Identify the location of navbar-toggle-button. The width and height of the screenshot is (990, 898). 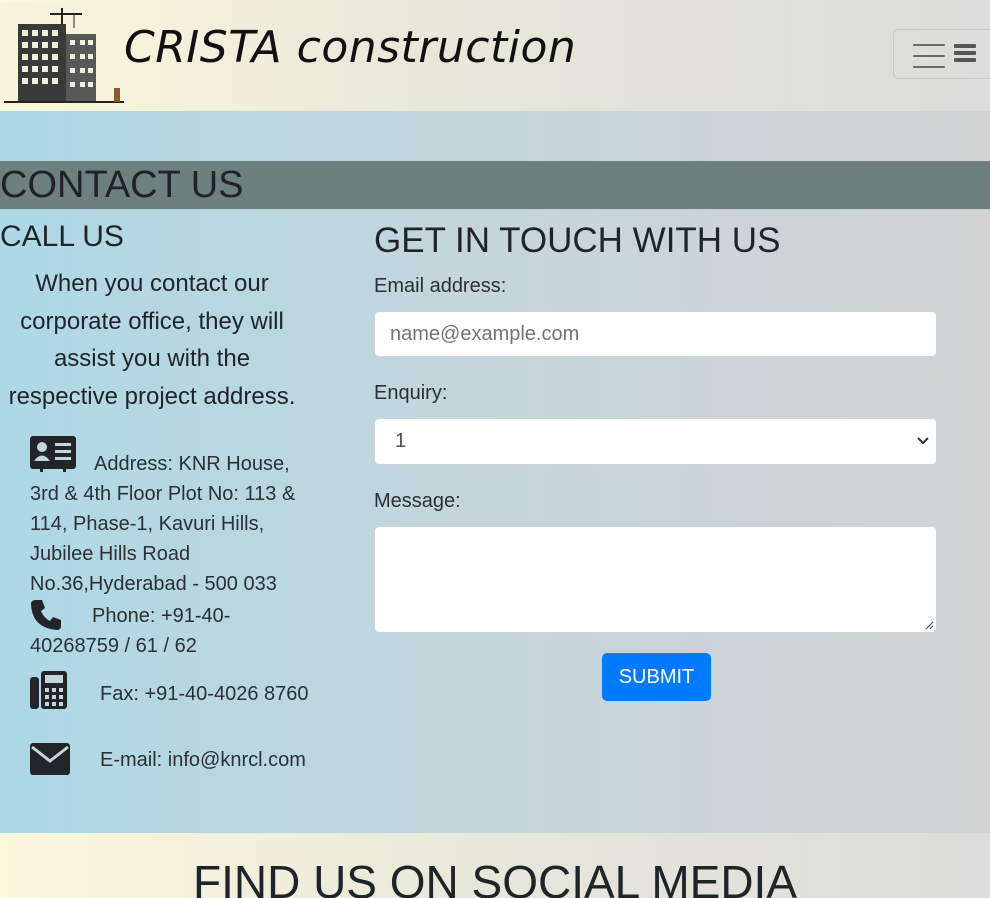
(941, 54).